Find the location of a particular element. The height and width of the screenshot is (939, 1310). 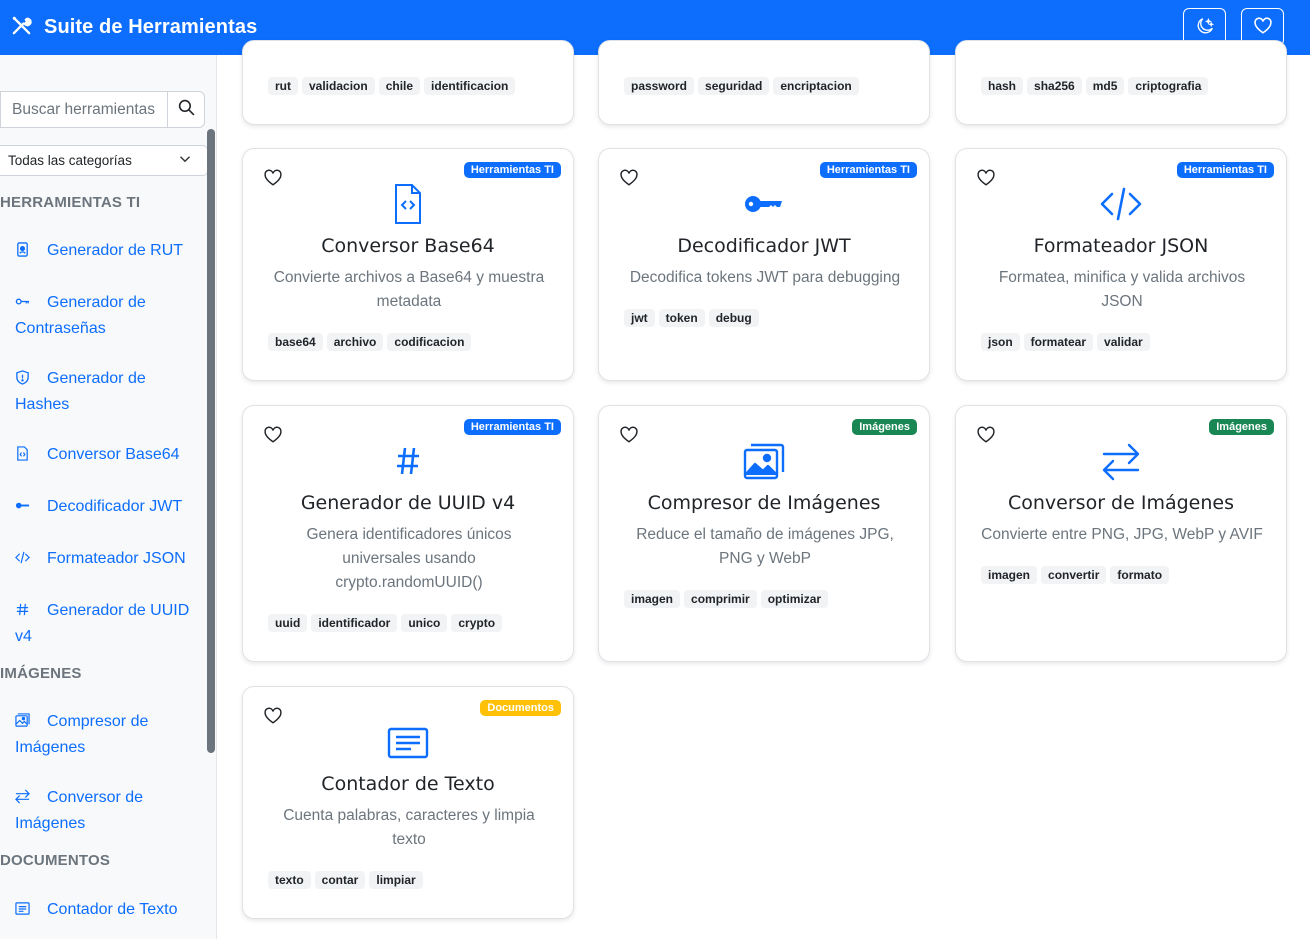

sidebar-item-compresor: Compresor de Imágenes is located at coordinates (105, 735).